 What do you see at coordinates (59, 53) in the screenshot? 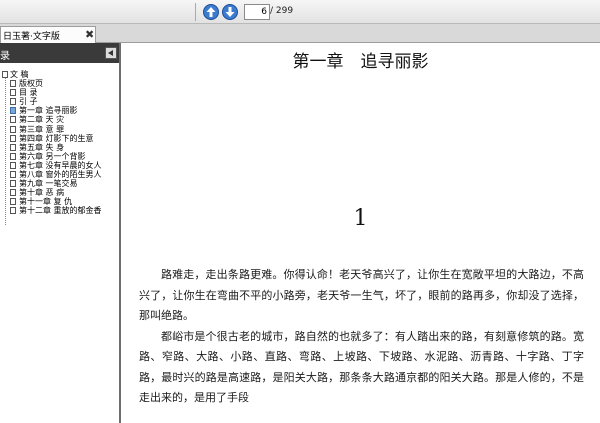
I see `sidebar-header: 录` at bounding box center [59, 53].